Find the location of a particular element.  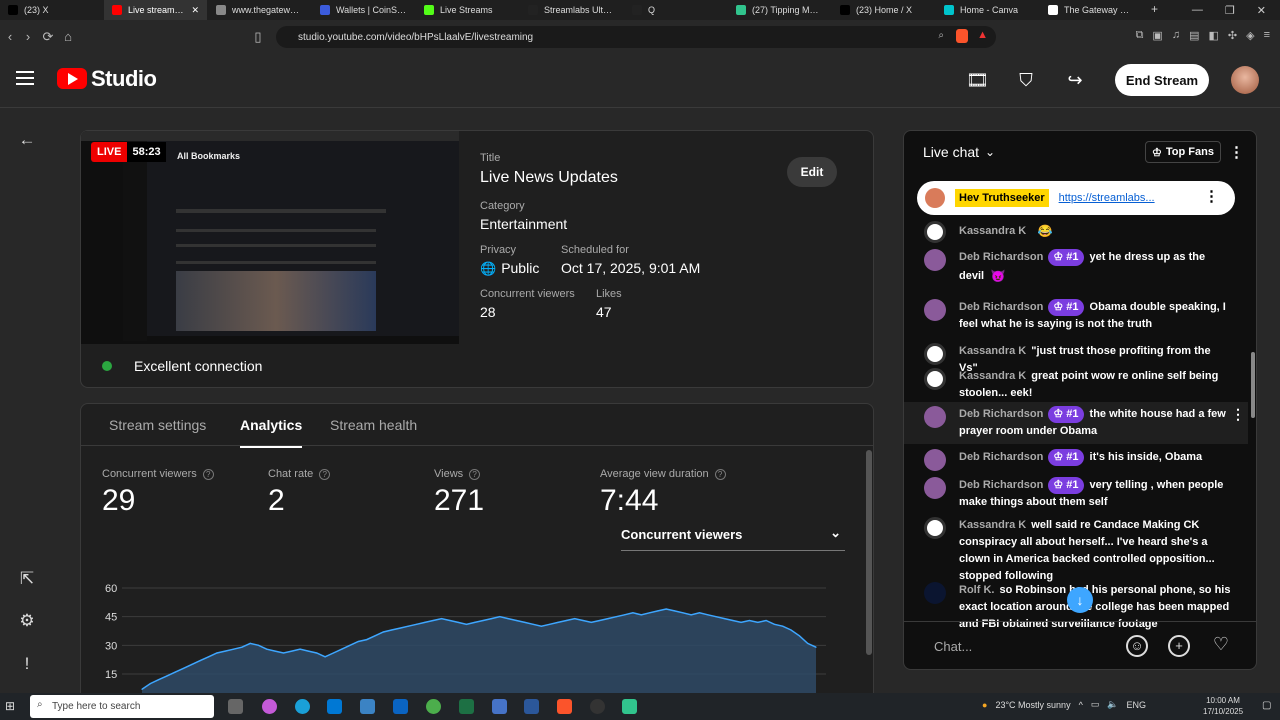

vpn-icon: ◈ is located at coordinates (1250, 35).